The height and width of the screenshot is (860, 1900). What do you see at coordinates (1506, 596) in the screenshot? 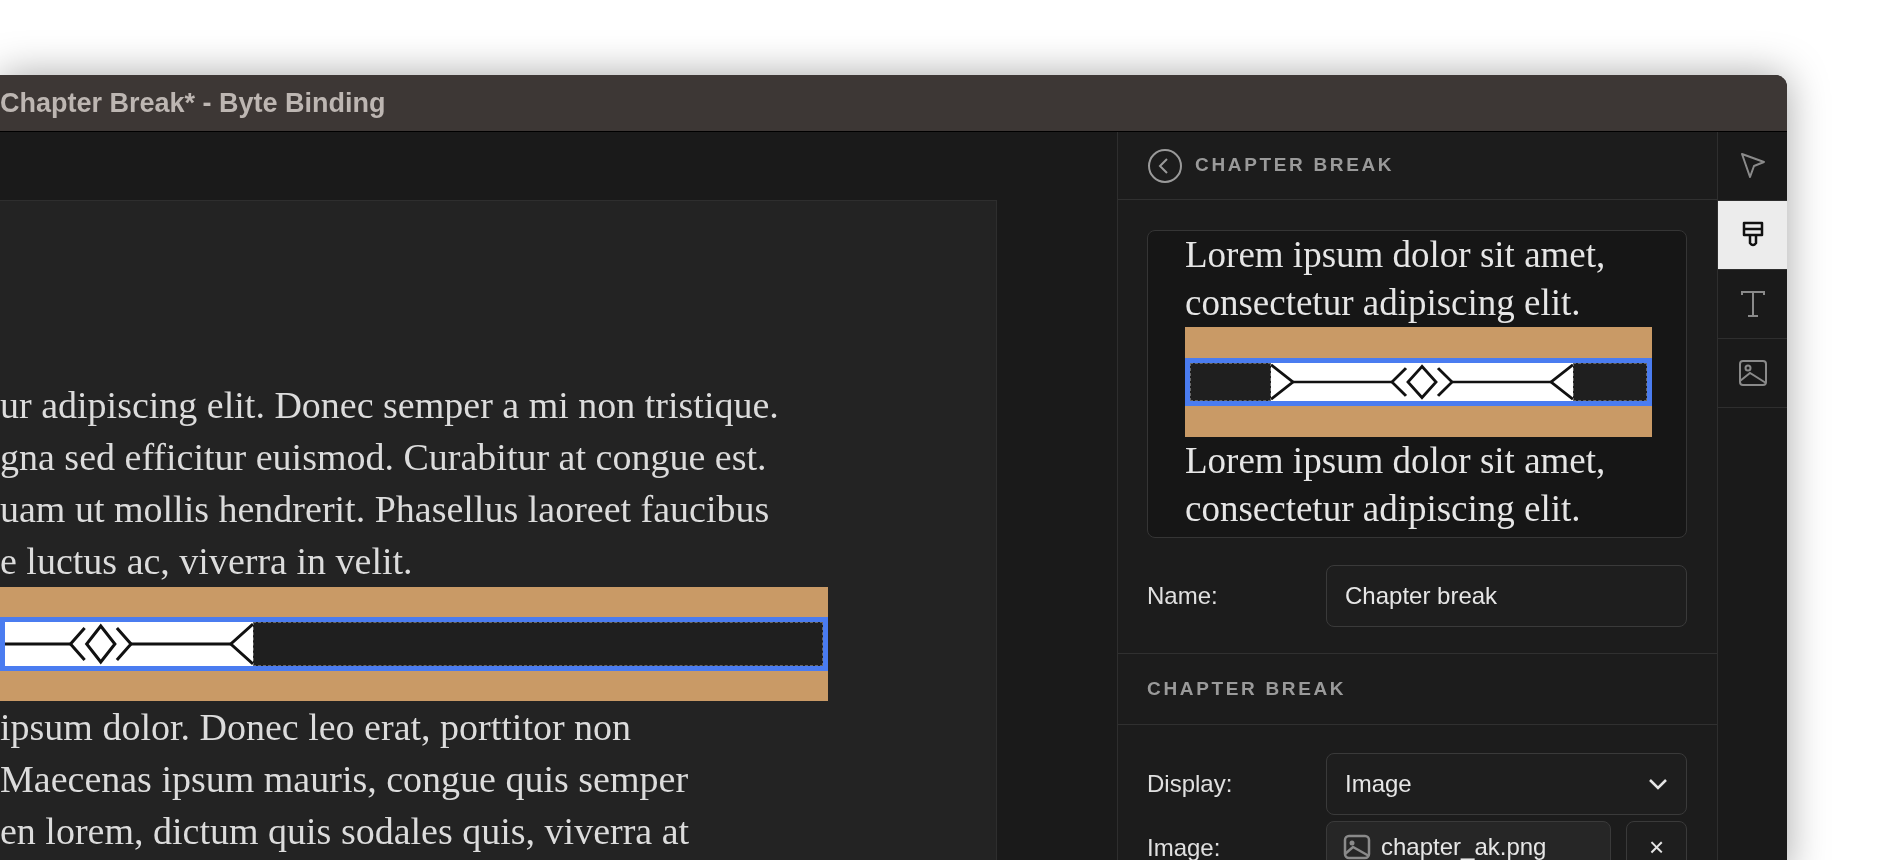
I see `name-input: Chapter break` at bounding box center [1506, 596].